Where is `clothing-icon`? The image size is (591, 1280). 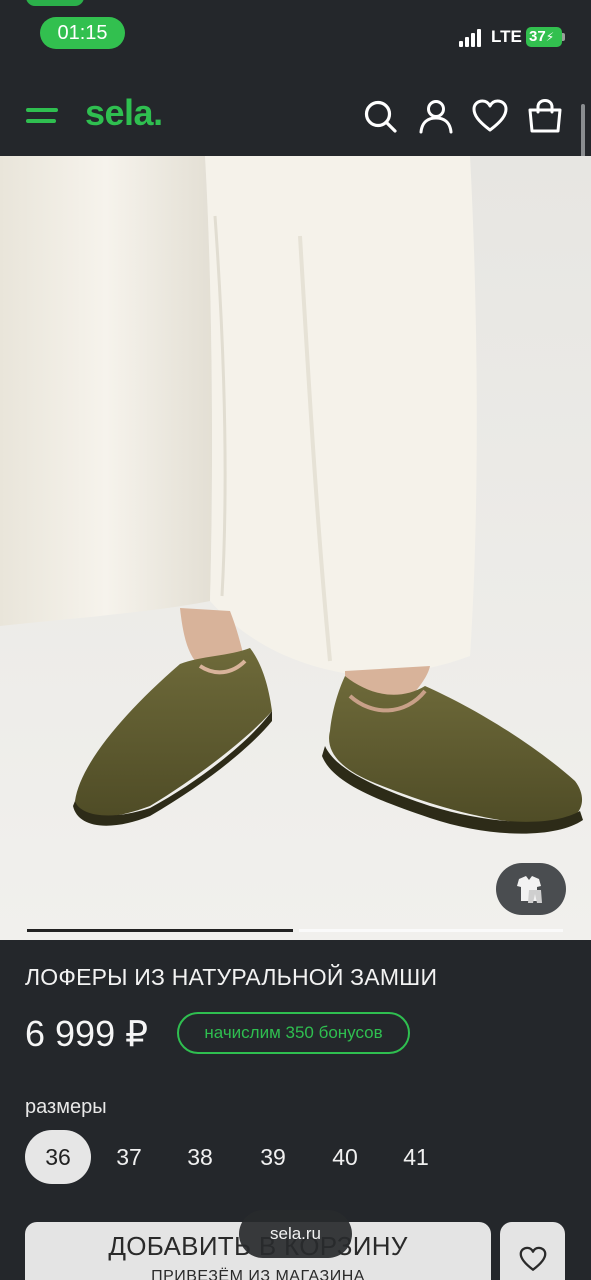
clothing-icon is located at coordinates (529, 889).